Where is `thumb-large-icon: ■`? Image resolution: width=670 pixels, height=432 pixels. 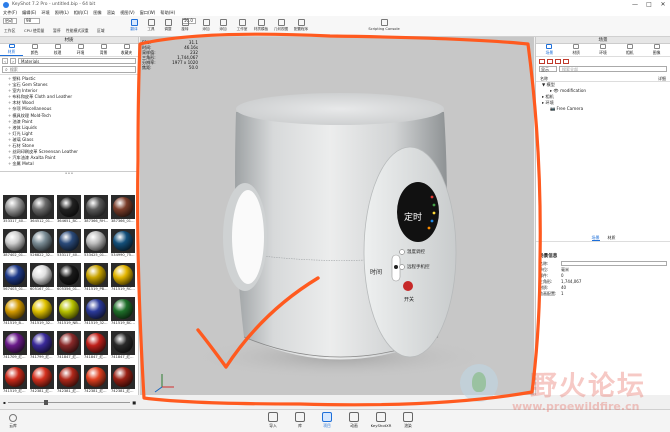
thumb-large-icon: ■ is located at coordinates (134, 402).